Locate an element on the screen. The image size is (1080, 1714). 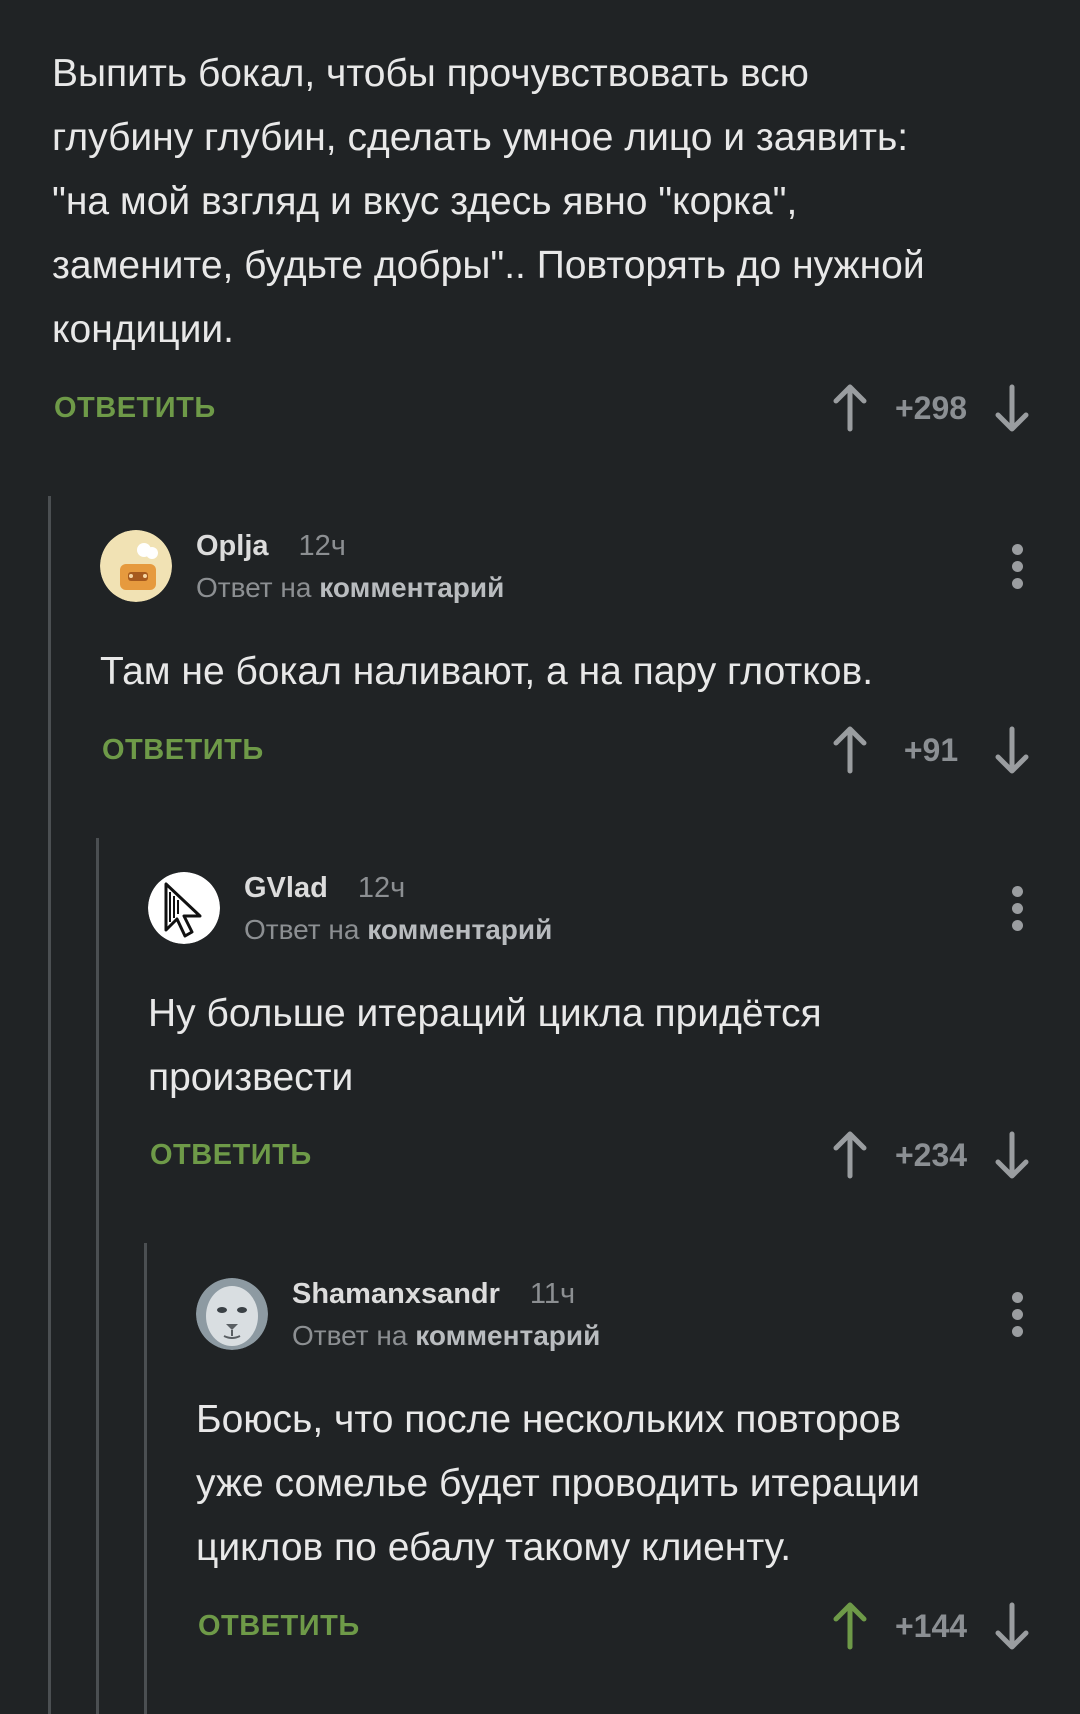
comment-text-line: кондиции. is located at coordinates (143, 329).